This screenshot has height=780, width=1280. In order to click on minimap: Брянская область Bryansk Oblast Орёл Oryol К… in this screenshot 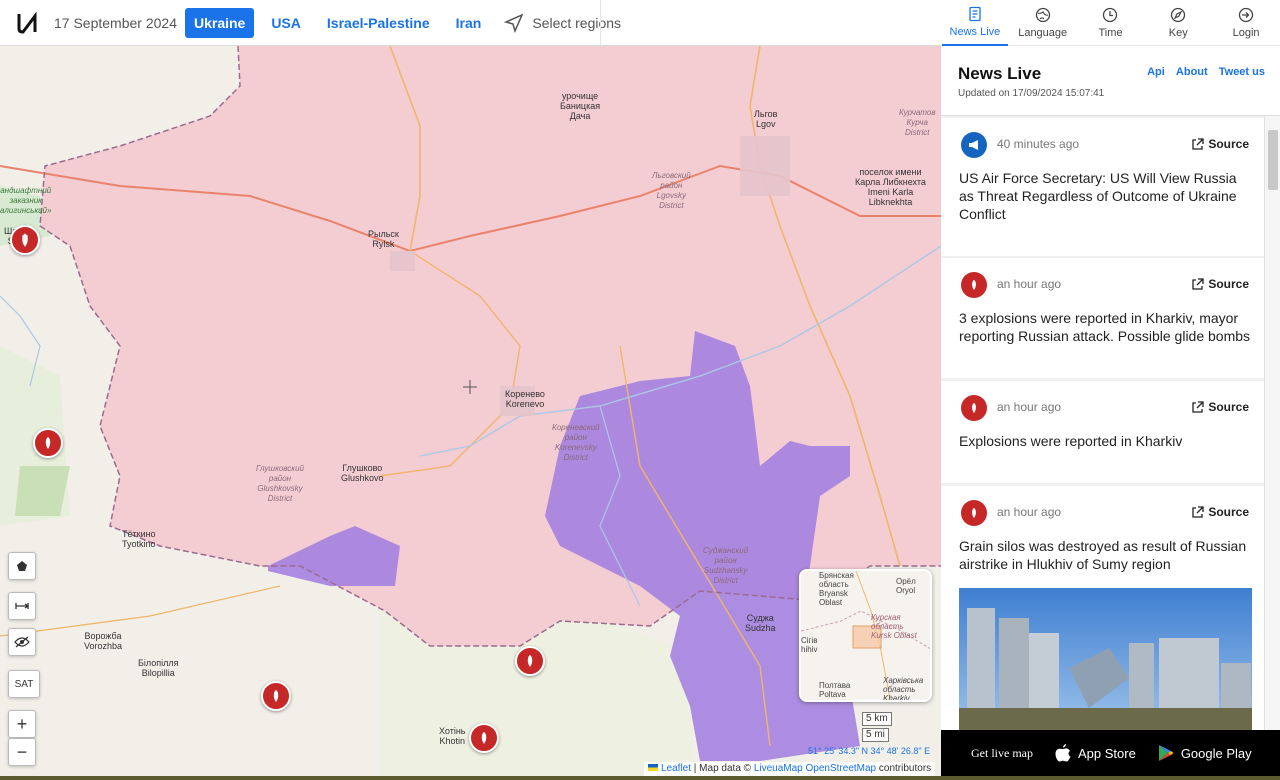, I will do `click(865, 635)`.